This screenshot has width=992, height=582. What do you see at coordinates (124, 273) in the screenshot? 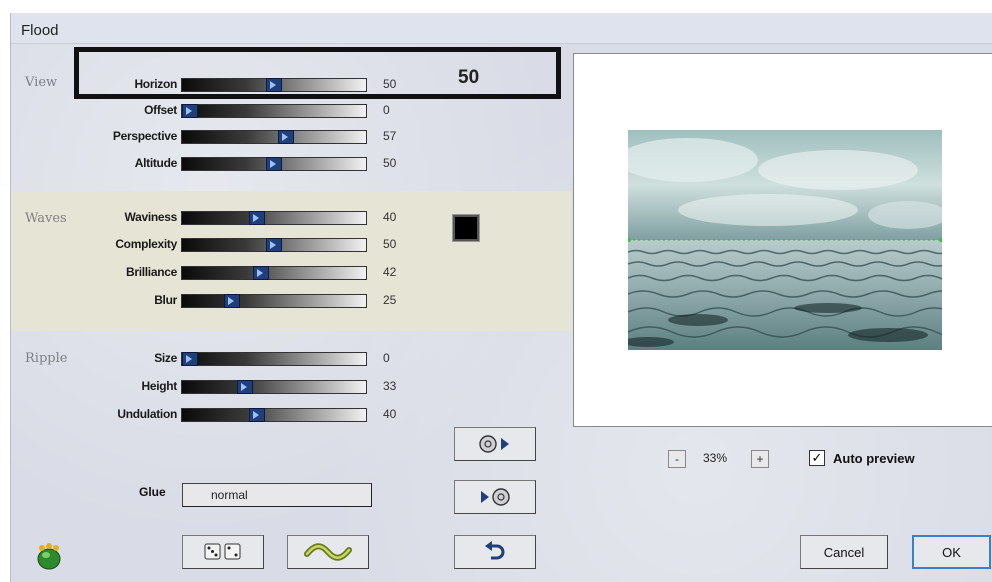
I see `slider-label-wrap: Brilliance` at bounding box center [124, 273].